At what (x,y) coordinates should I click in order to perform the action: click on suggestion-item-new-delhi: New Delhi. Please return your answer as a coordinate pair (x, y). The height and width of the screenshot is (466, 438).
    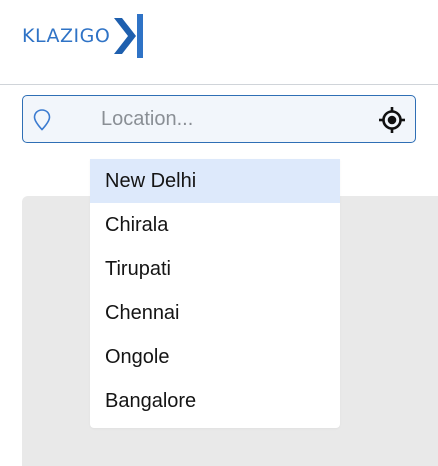
    Looking at the image, I should click on (215, 181).